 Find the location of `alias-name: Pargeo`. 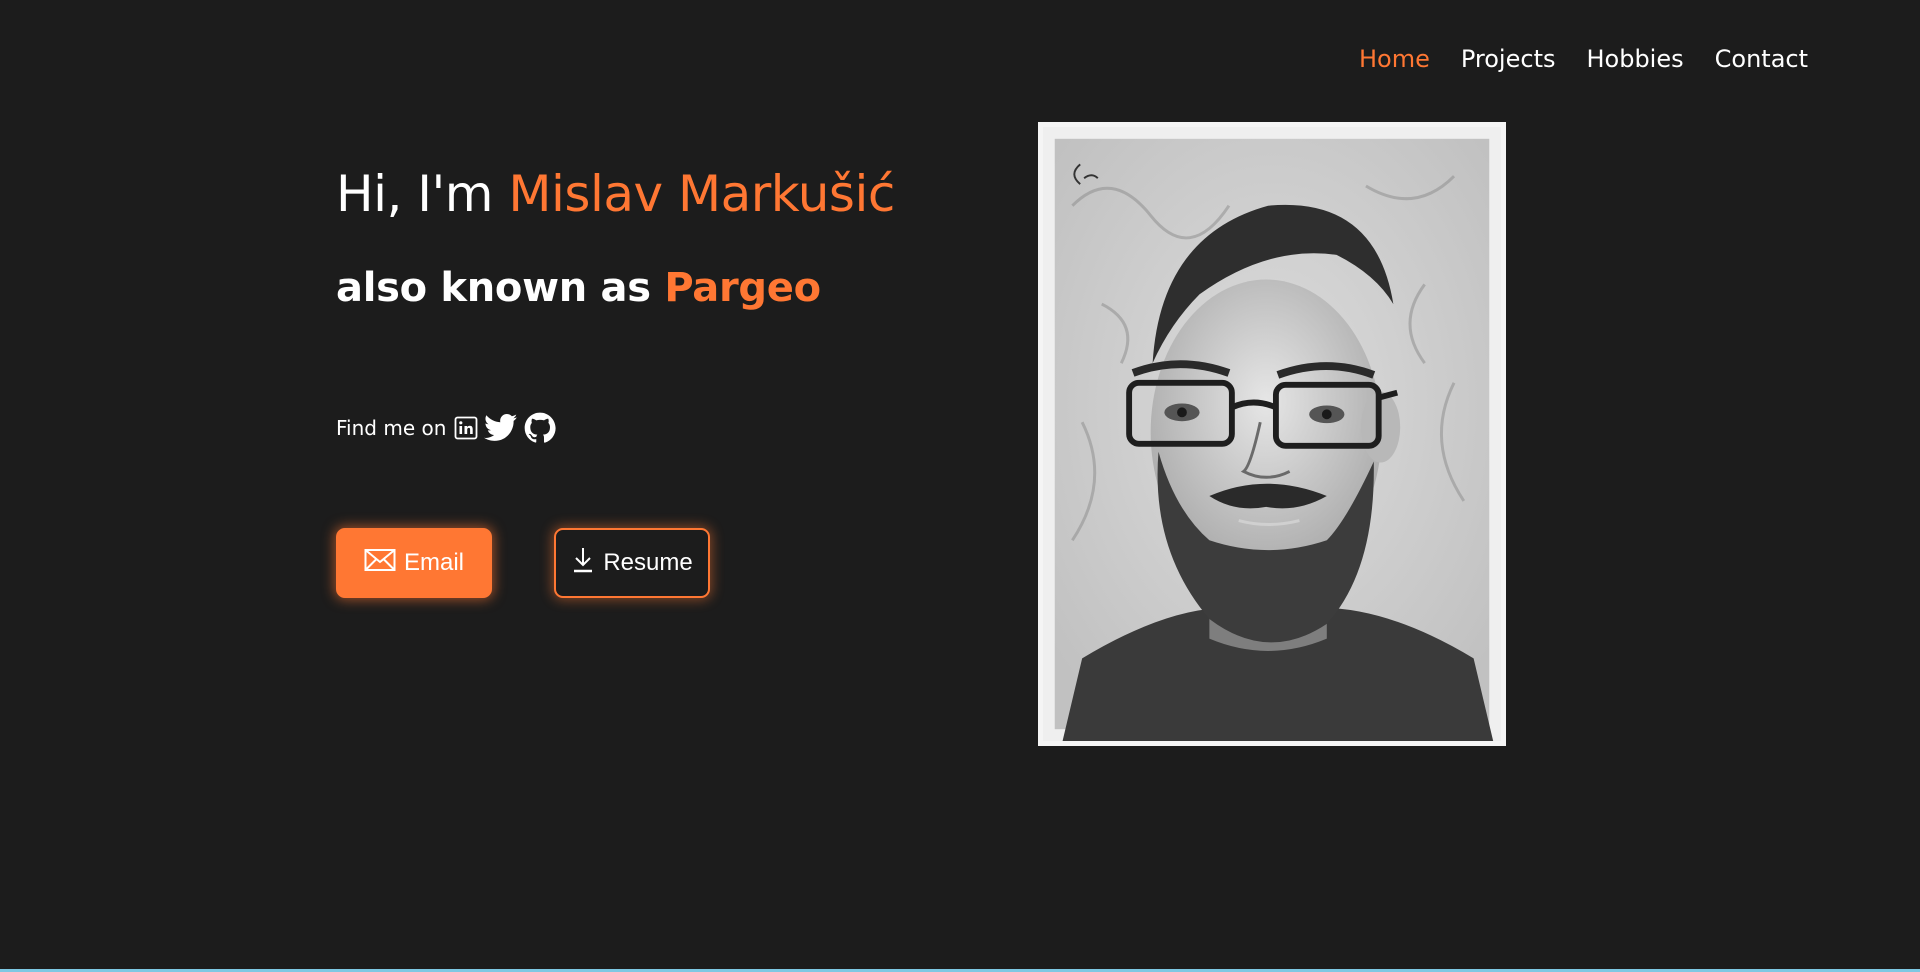

alias-name: Pargeo is located at coordinates (742, 288).